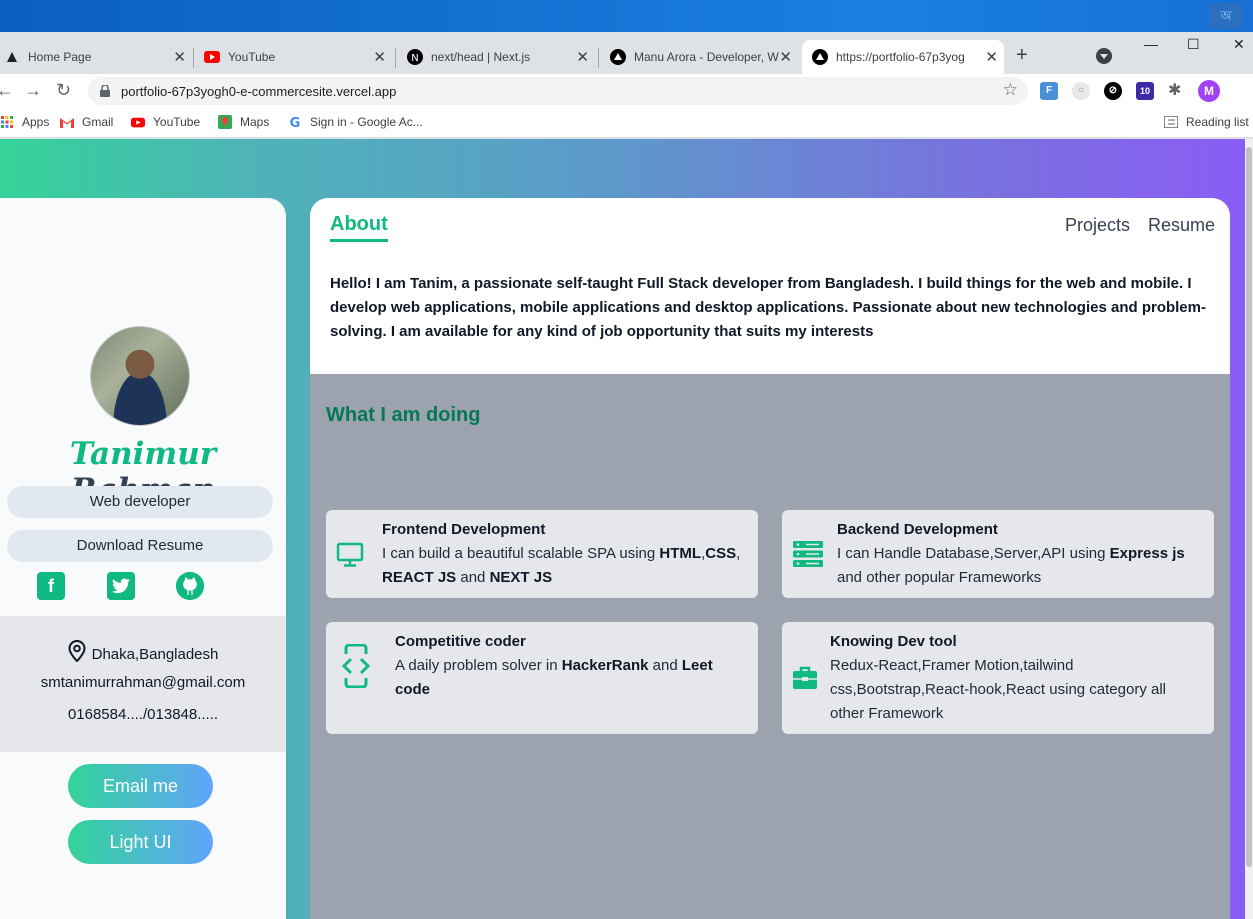  What do you see at coordinates (140, 502) in the screenshot?
I see `role-badge: Web developer` at bounding box center [140, 502].